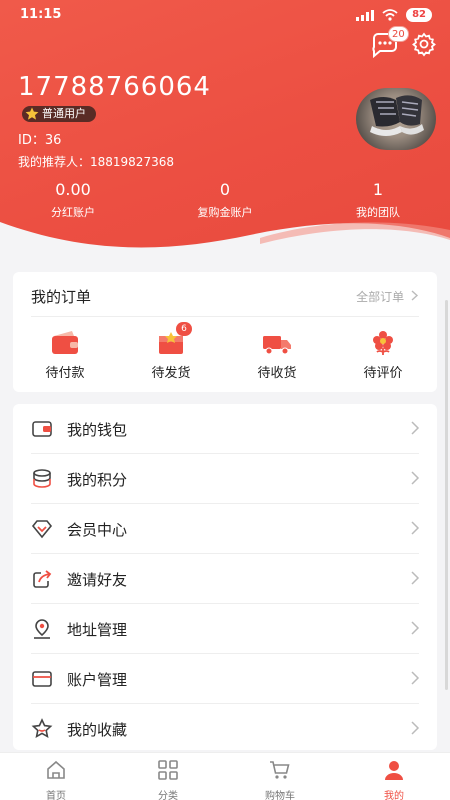 Image resolution: width=450 pixels, height=800 pixels. What do you see at coordinates (378, 201) in the screenshot?
I see `stat-my-team: 1 我的团队` at bounding box center [378, 201].